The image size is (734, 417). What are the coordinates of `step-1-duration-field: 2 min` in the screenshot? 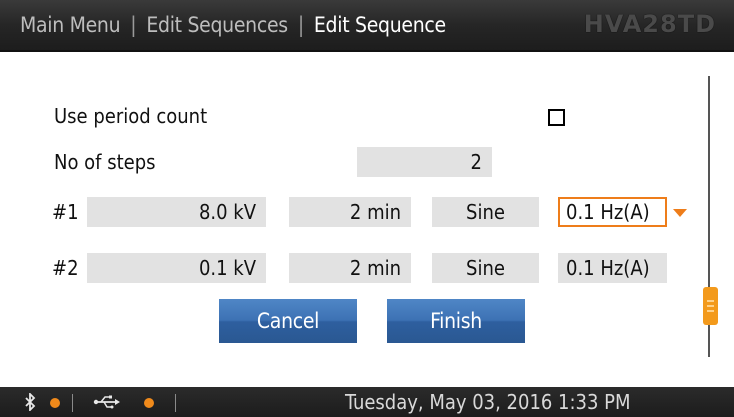 It's located at (350, 212).